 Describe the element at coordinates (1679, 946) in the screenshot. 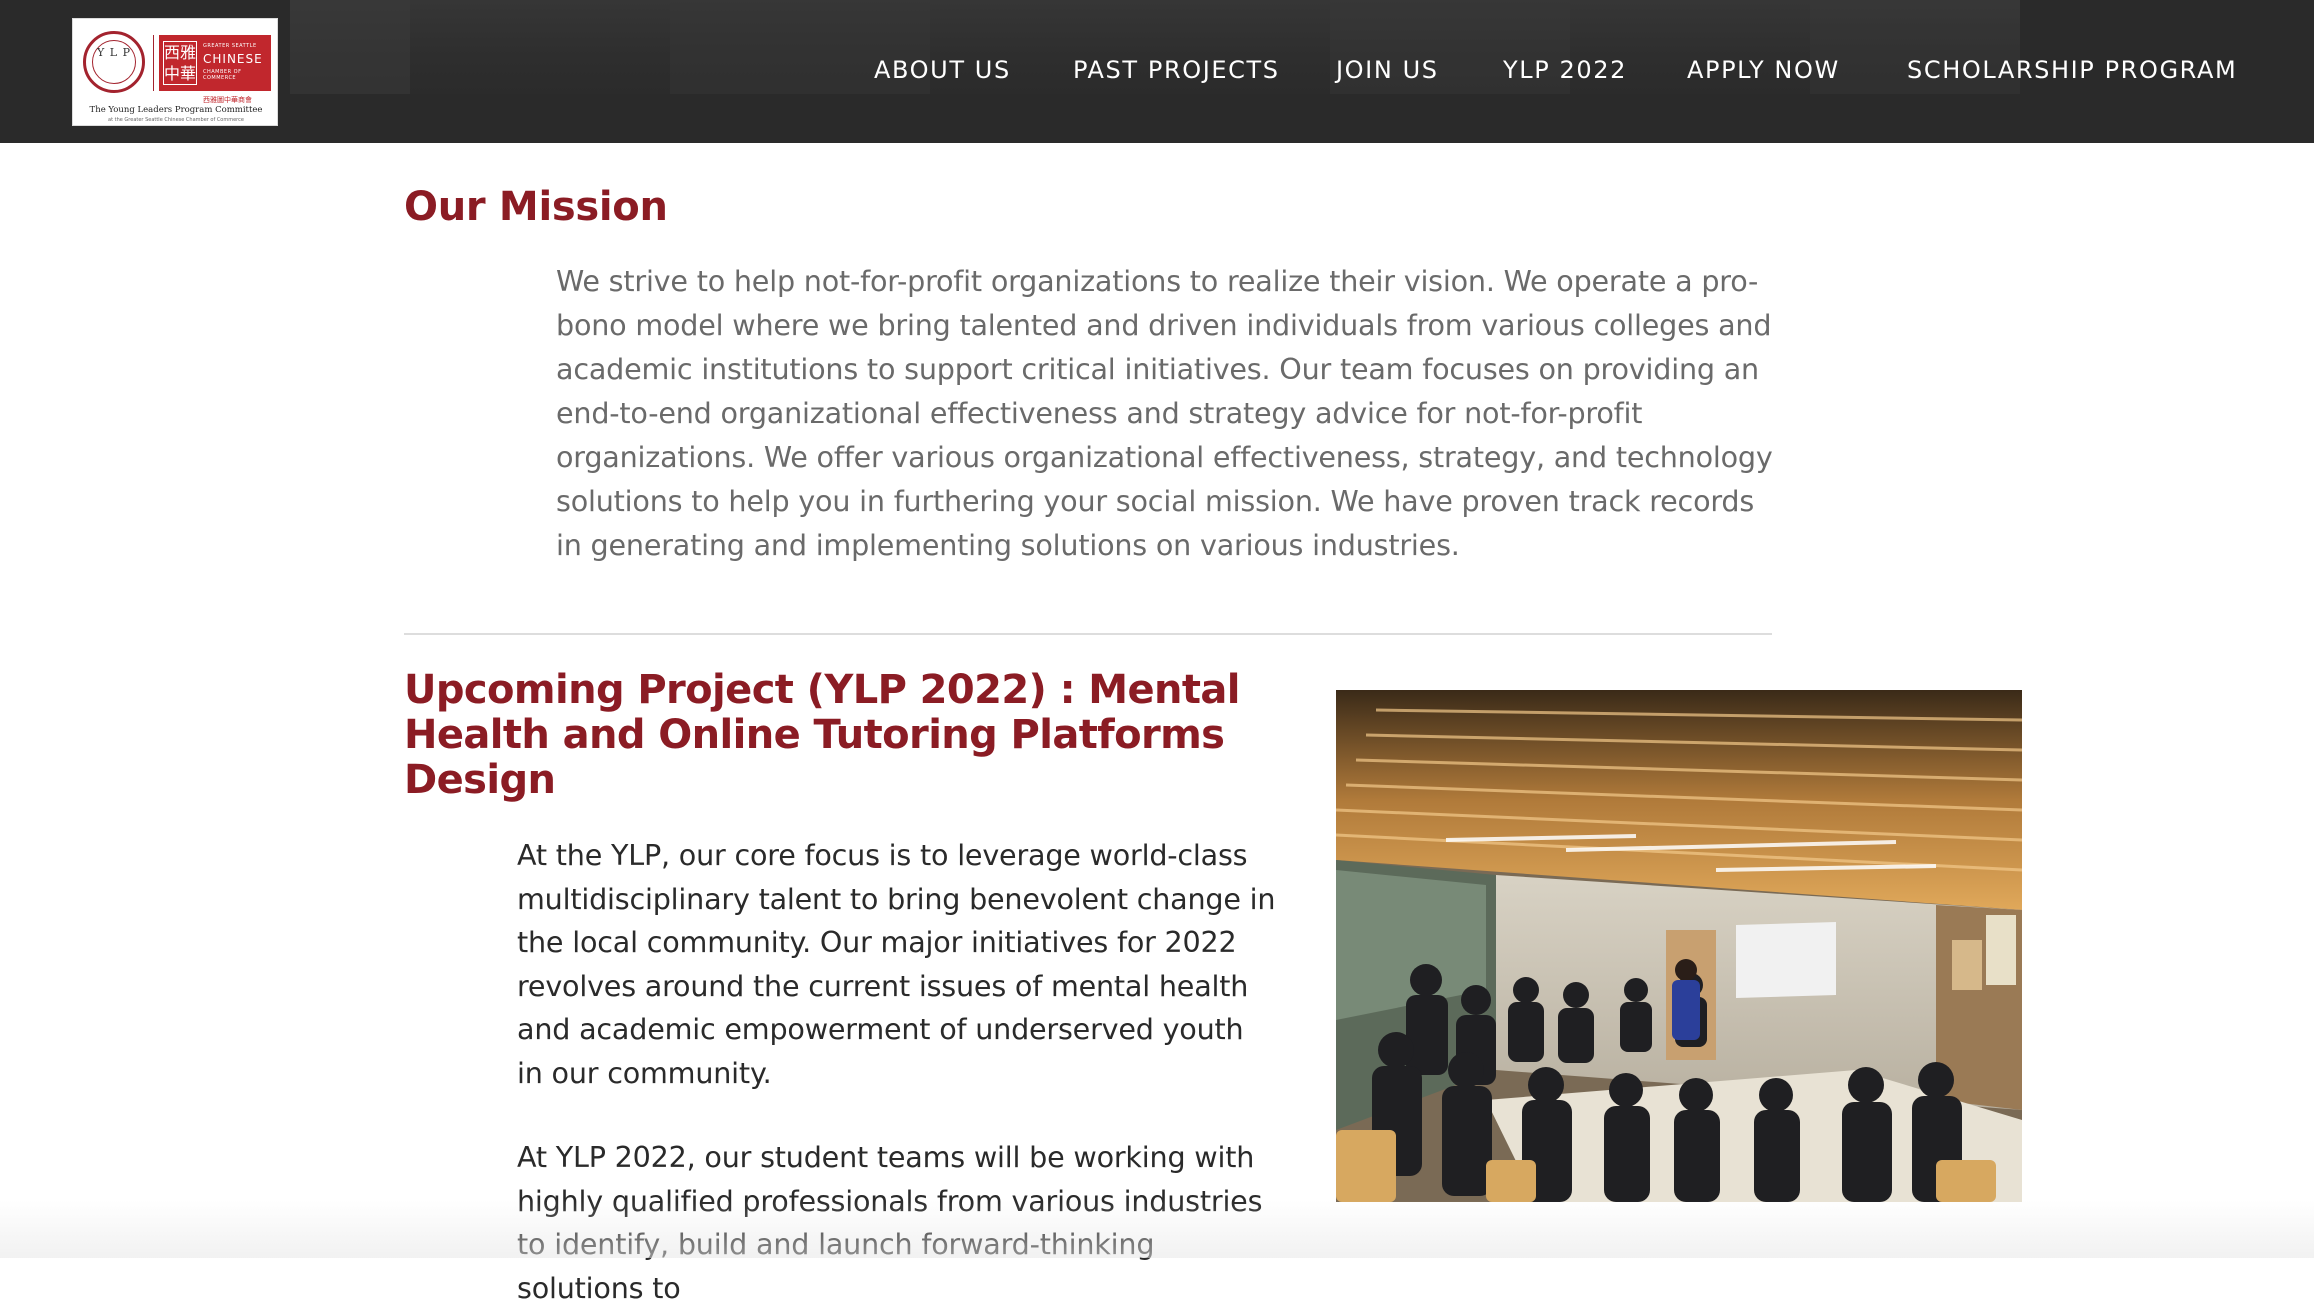

I see `meeting-room-photo` at that location.